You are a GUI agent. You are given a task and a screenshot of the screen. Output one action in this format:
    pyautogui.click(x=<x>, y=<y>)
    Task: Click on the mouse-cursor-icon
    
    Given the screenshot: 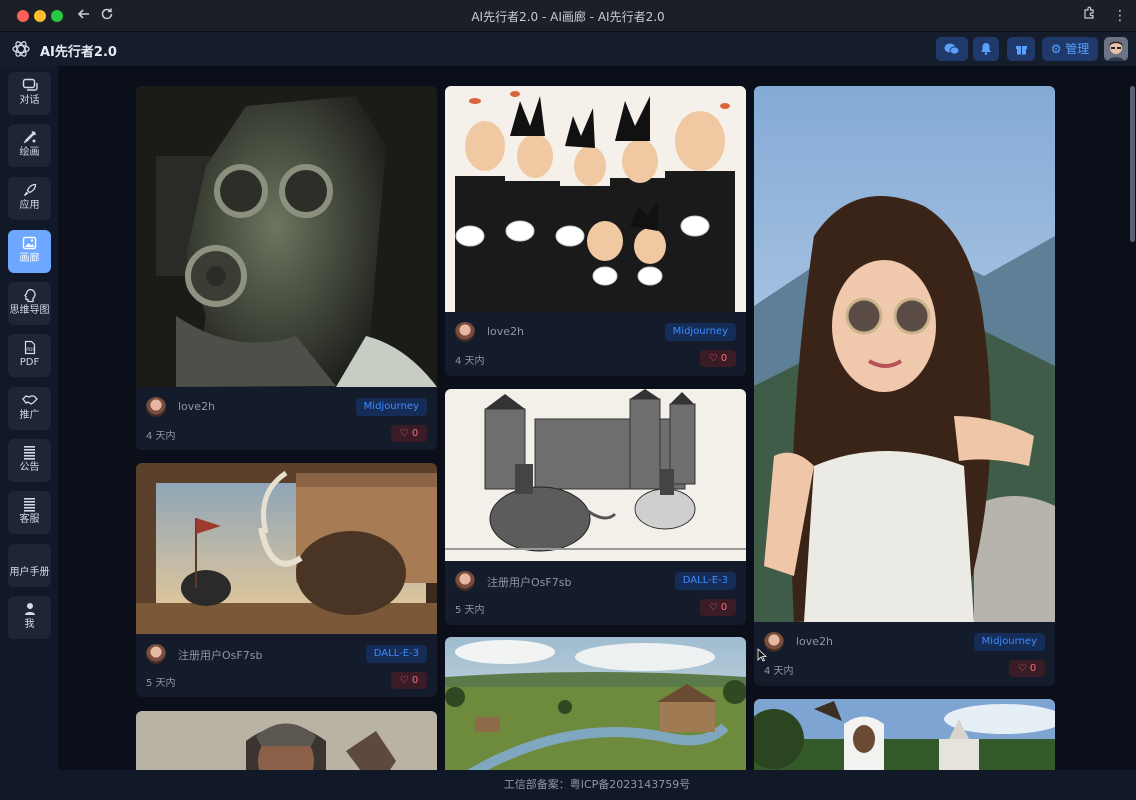 What is the action you would take?
    pyautogui.click(x=762, y=655)
    